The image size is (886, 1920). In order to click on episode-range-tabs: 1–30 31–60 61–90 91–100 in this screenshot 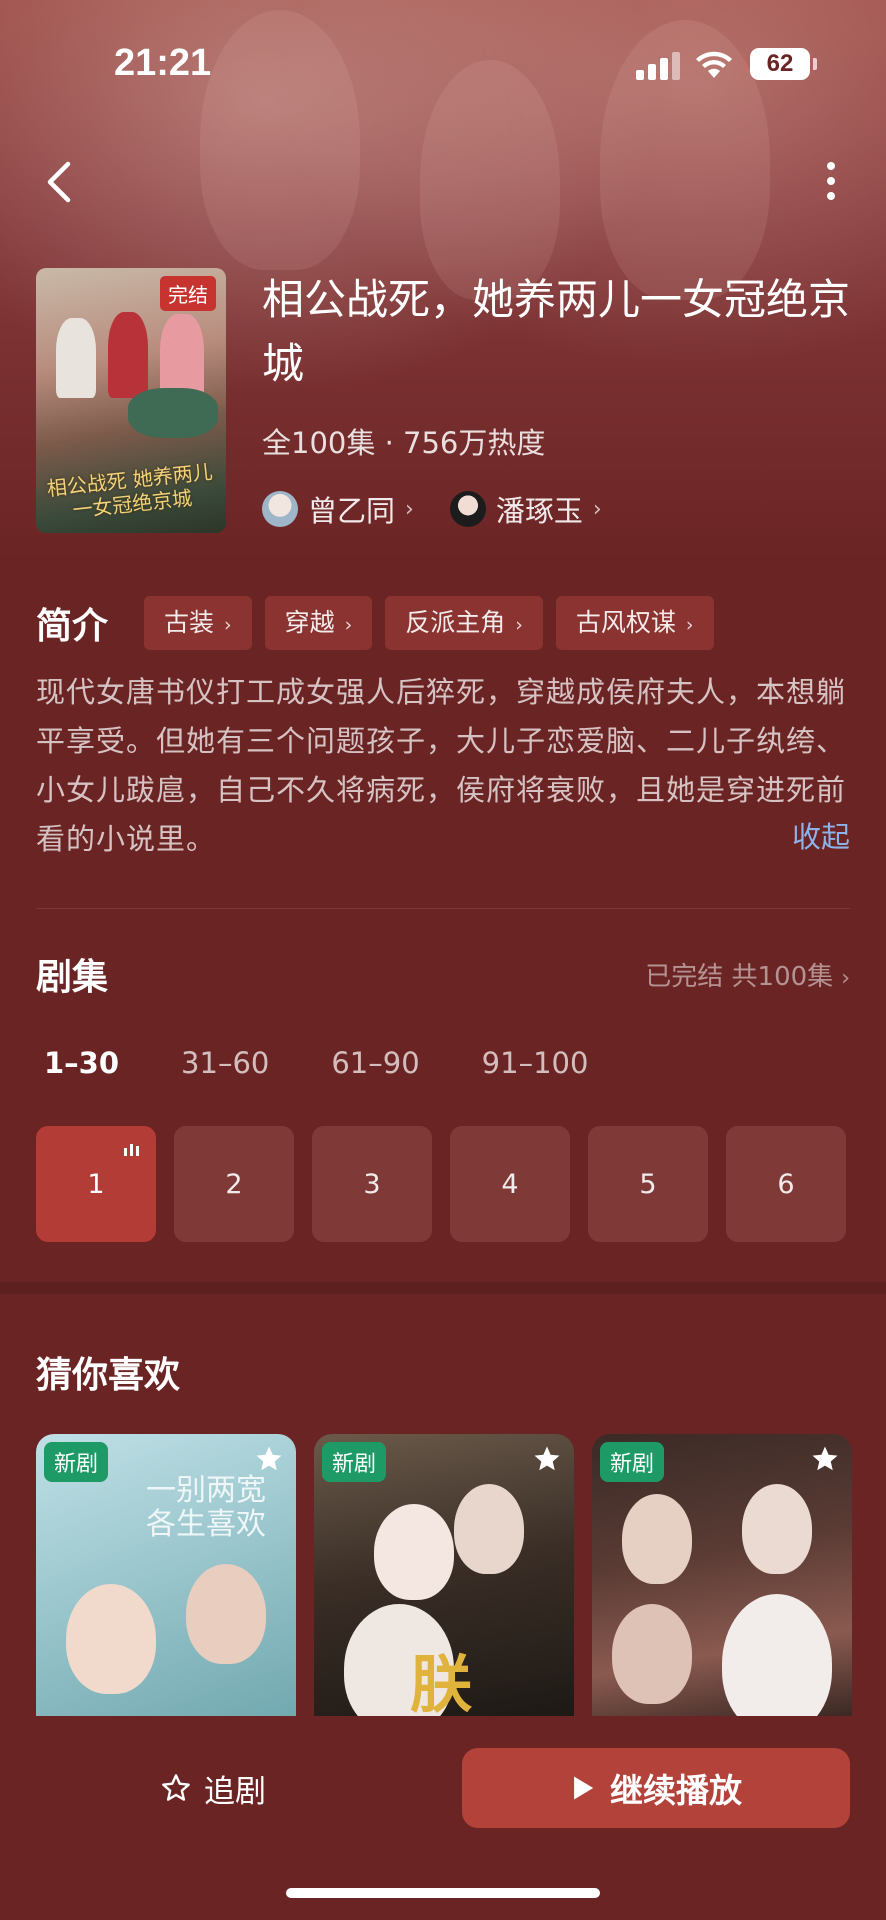, I will do `click(347, 1063)`.